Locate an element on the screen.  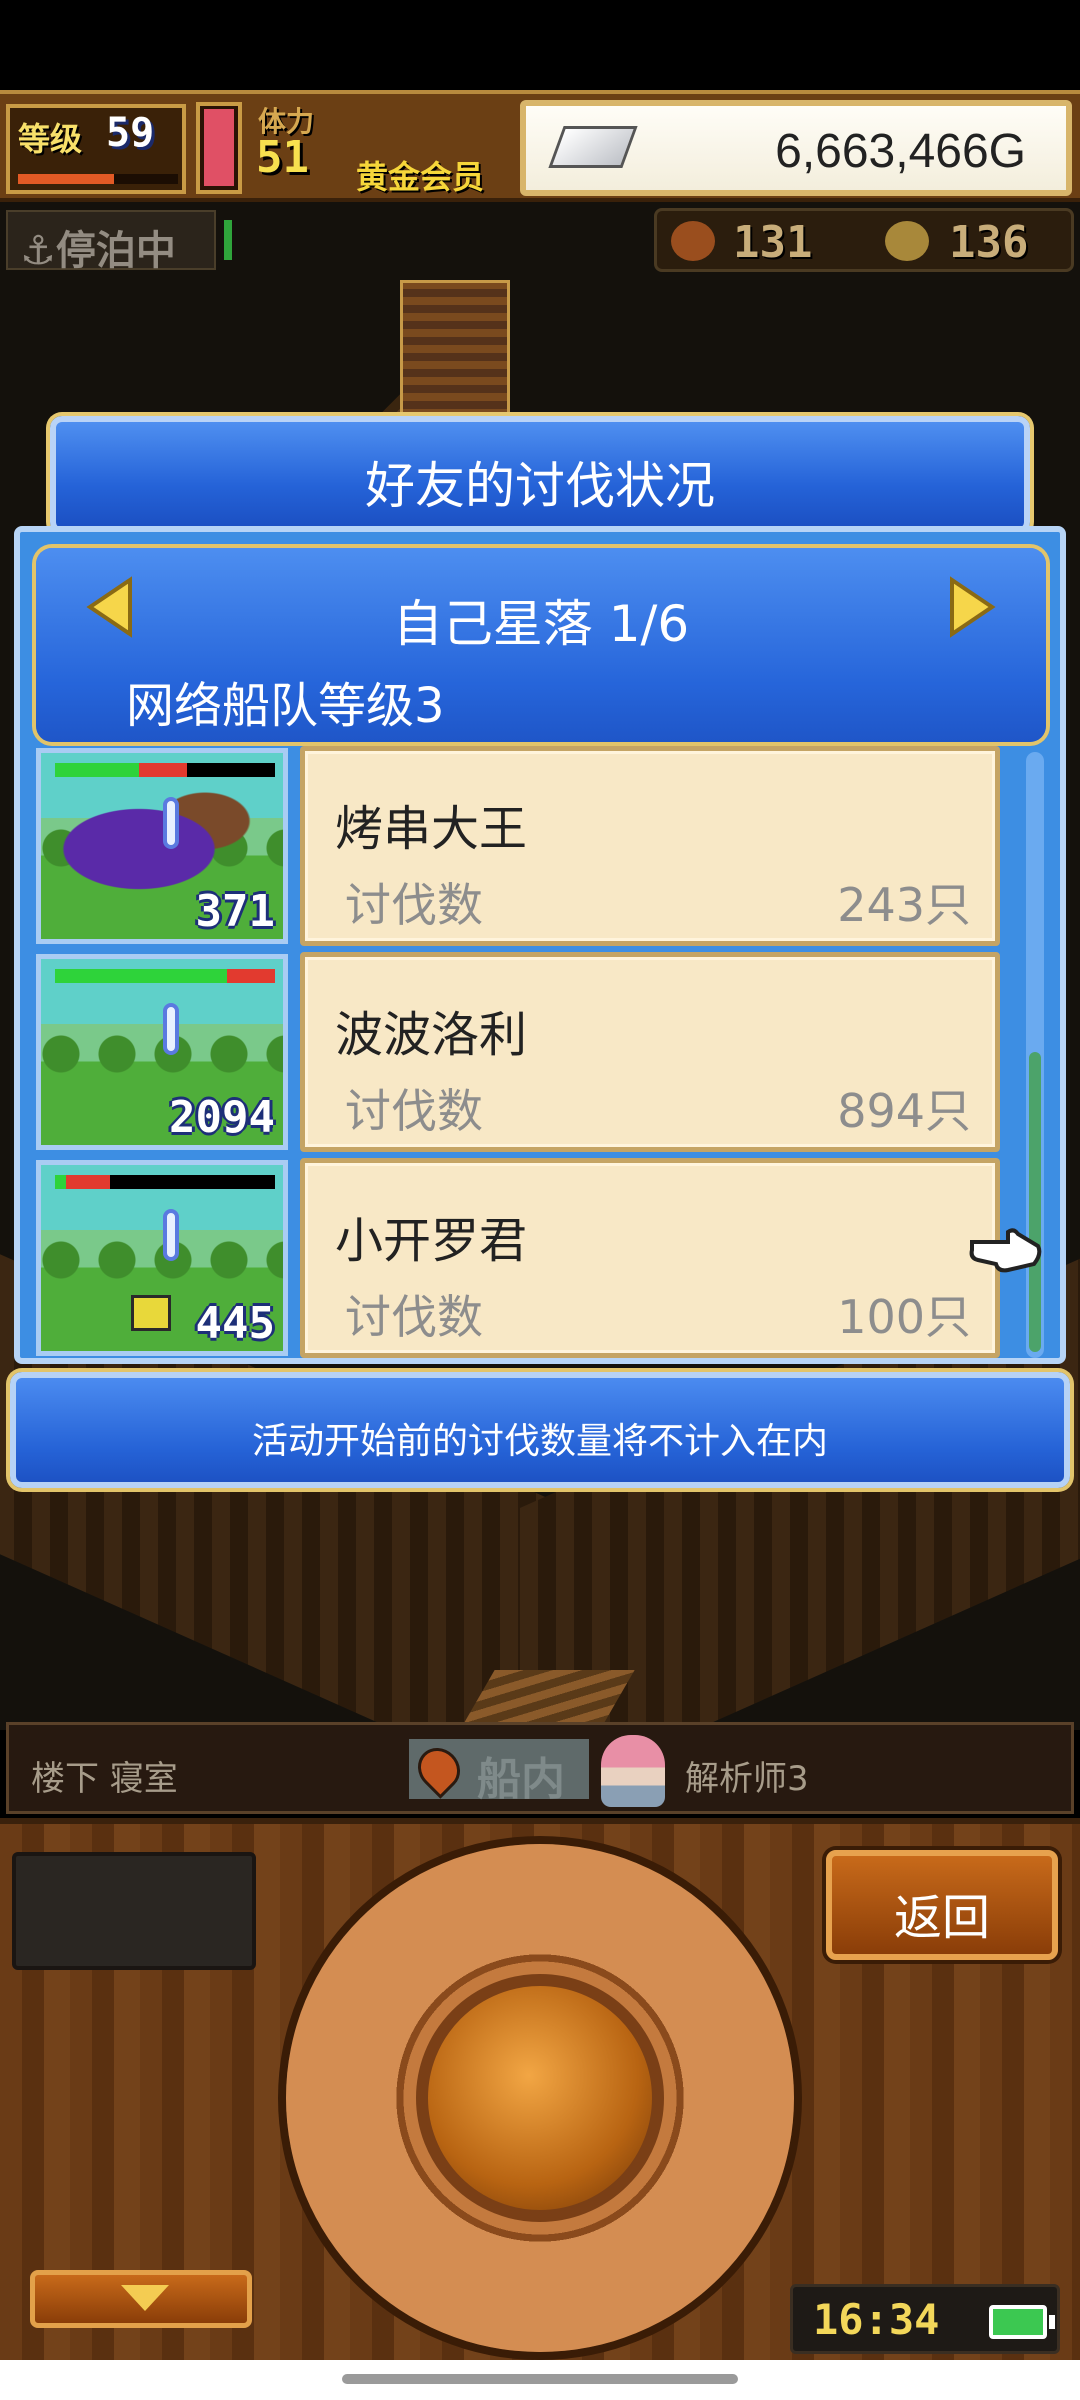
gold-display: 6,663,466G is located at coordinates (796, 148).